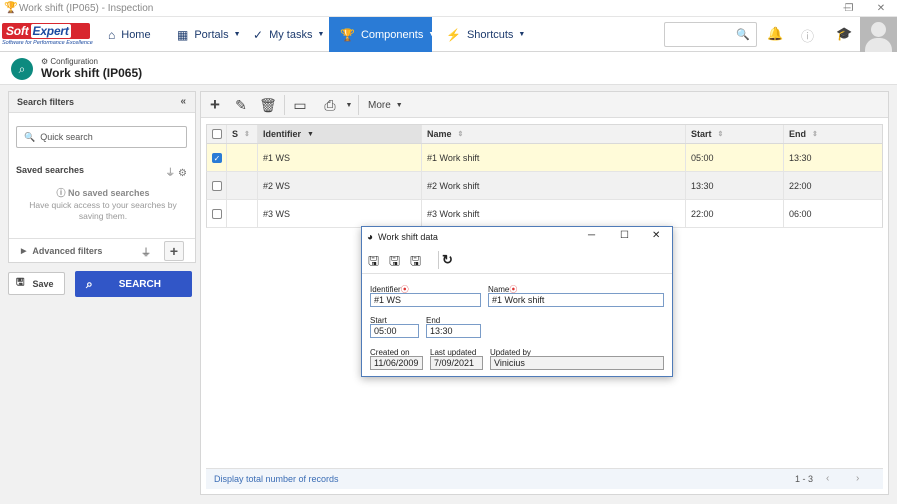 This screenshot has height=504, width=897. Describe the element at coordinates (310, 134) in the screenshot. I see `sort-desc-icon: ▼` at that location.